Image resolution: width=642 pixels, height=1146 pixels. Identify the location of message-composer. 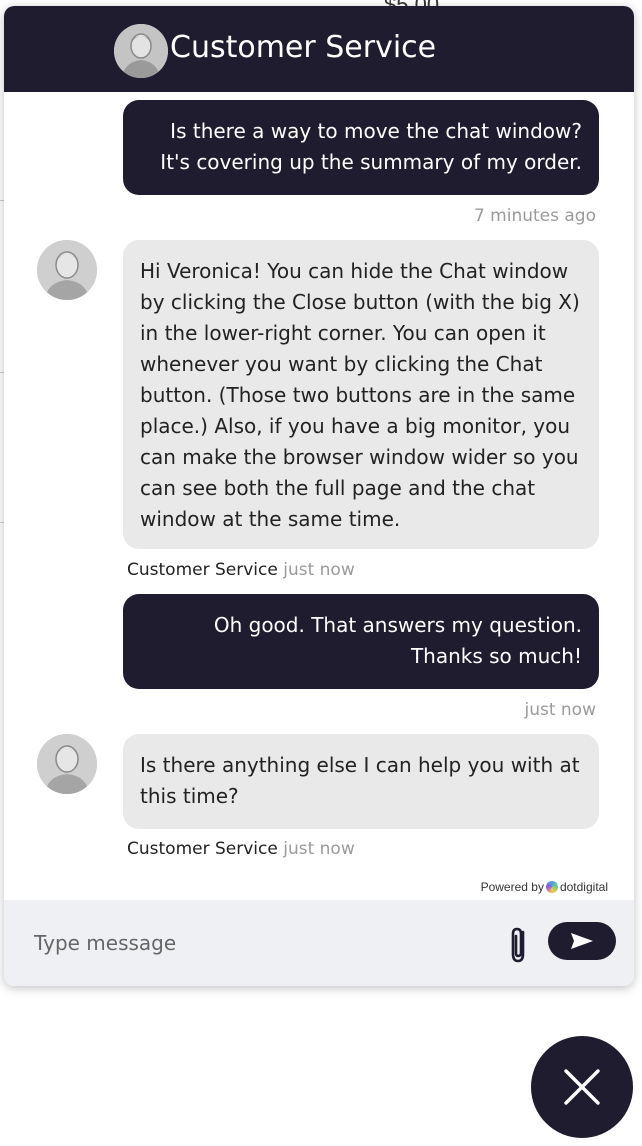
(319, 943).